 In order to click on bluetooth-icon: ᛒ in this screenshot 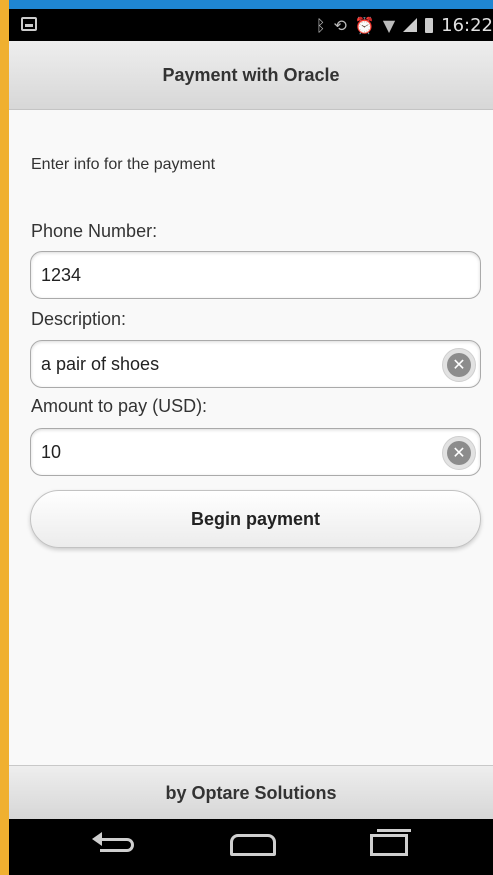, I will do `click(320, 25)`.